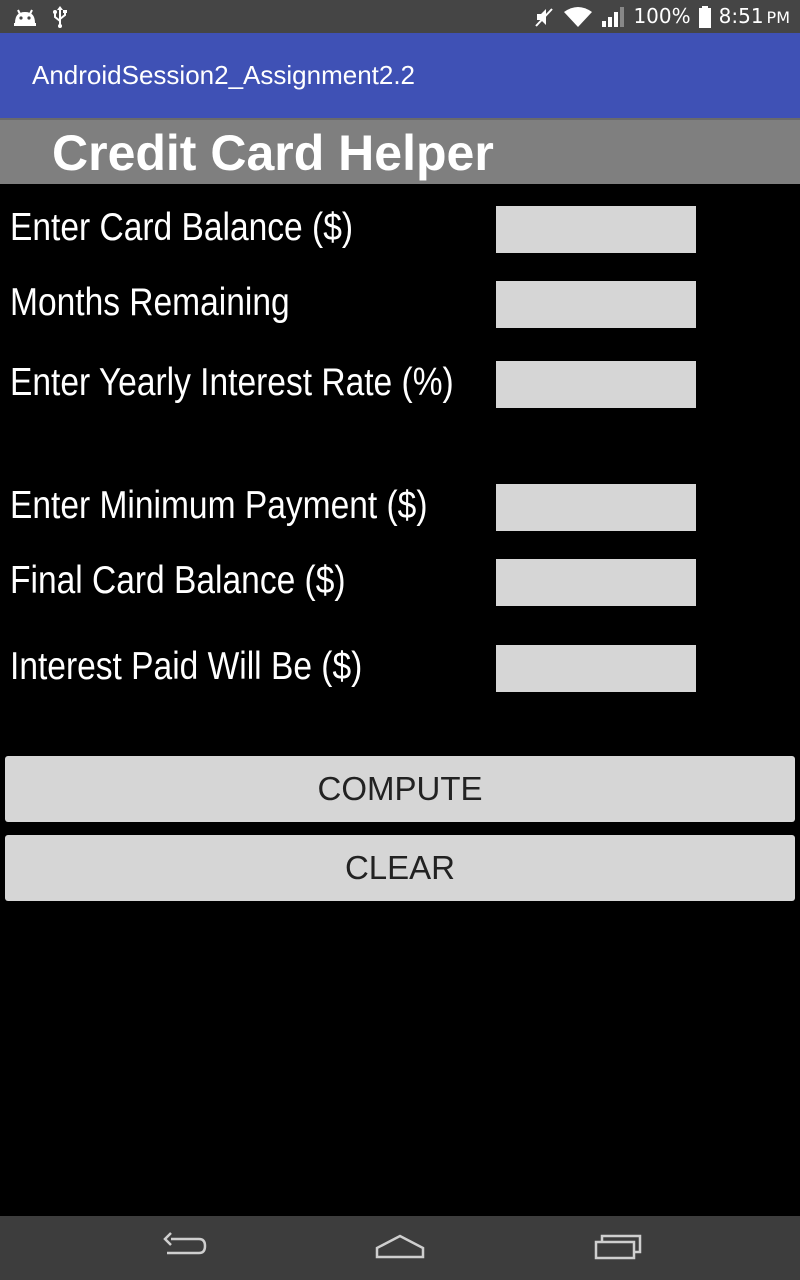  What do you see at coordinates (613, 17) in the screenshot?
I see `signal-icon` at bounding box center [613, 17].